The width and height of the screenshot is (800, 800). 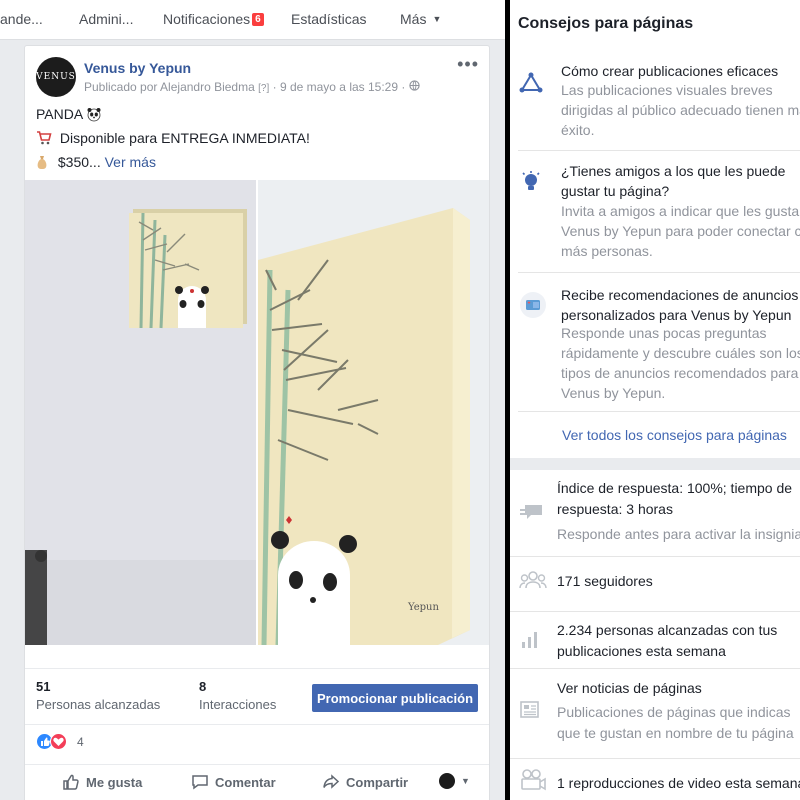 What do you see at coordinates (71, 782) in the screenshot?
I see `thumbs-up-icon` at bounding box center [71, 782].